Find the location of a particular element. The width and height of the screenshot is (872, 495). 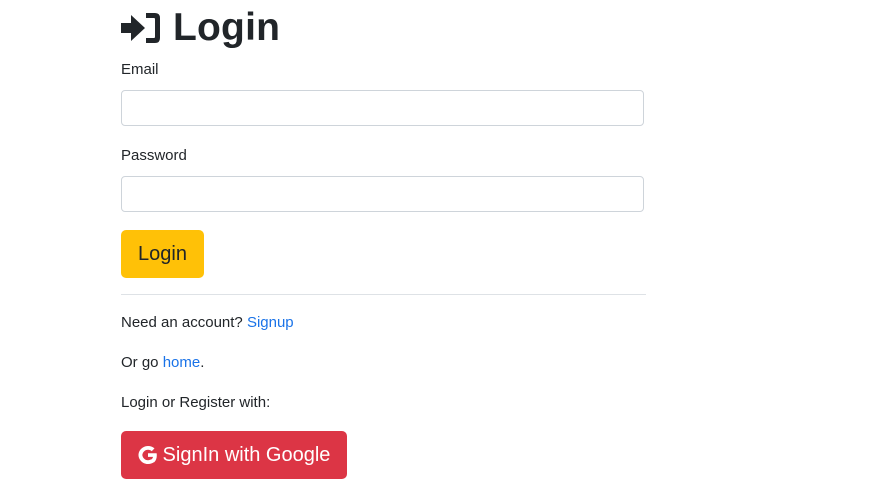

signup-link: Signup is located at coordinates (270, 322).